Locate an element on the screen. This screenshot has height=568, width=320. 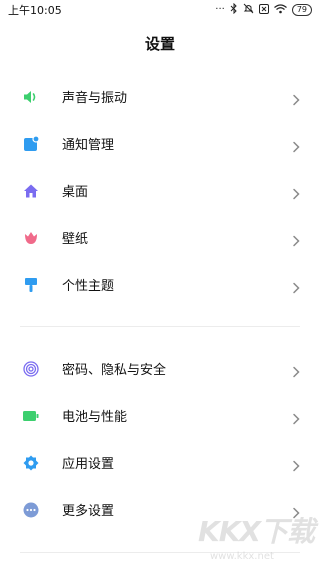
settings-item-notifications: 通知管理 is located at coordinates (160, 143).